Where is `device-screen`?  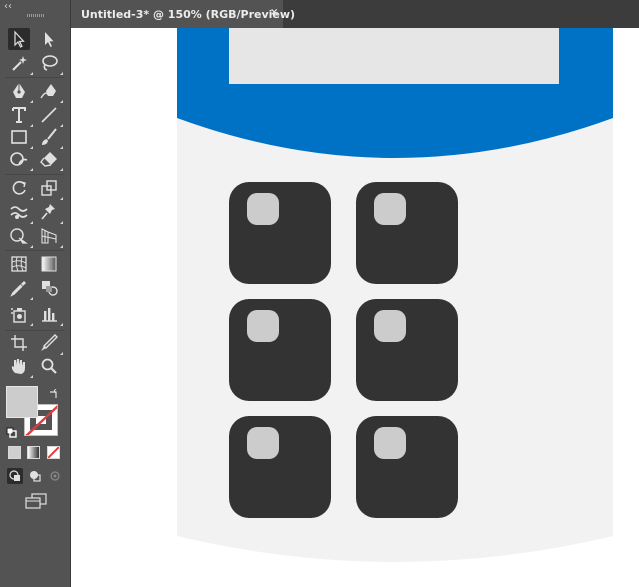
device-screen is located at coordinates (394, 56).